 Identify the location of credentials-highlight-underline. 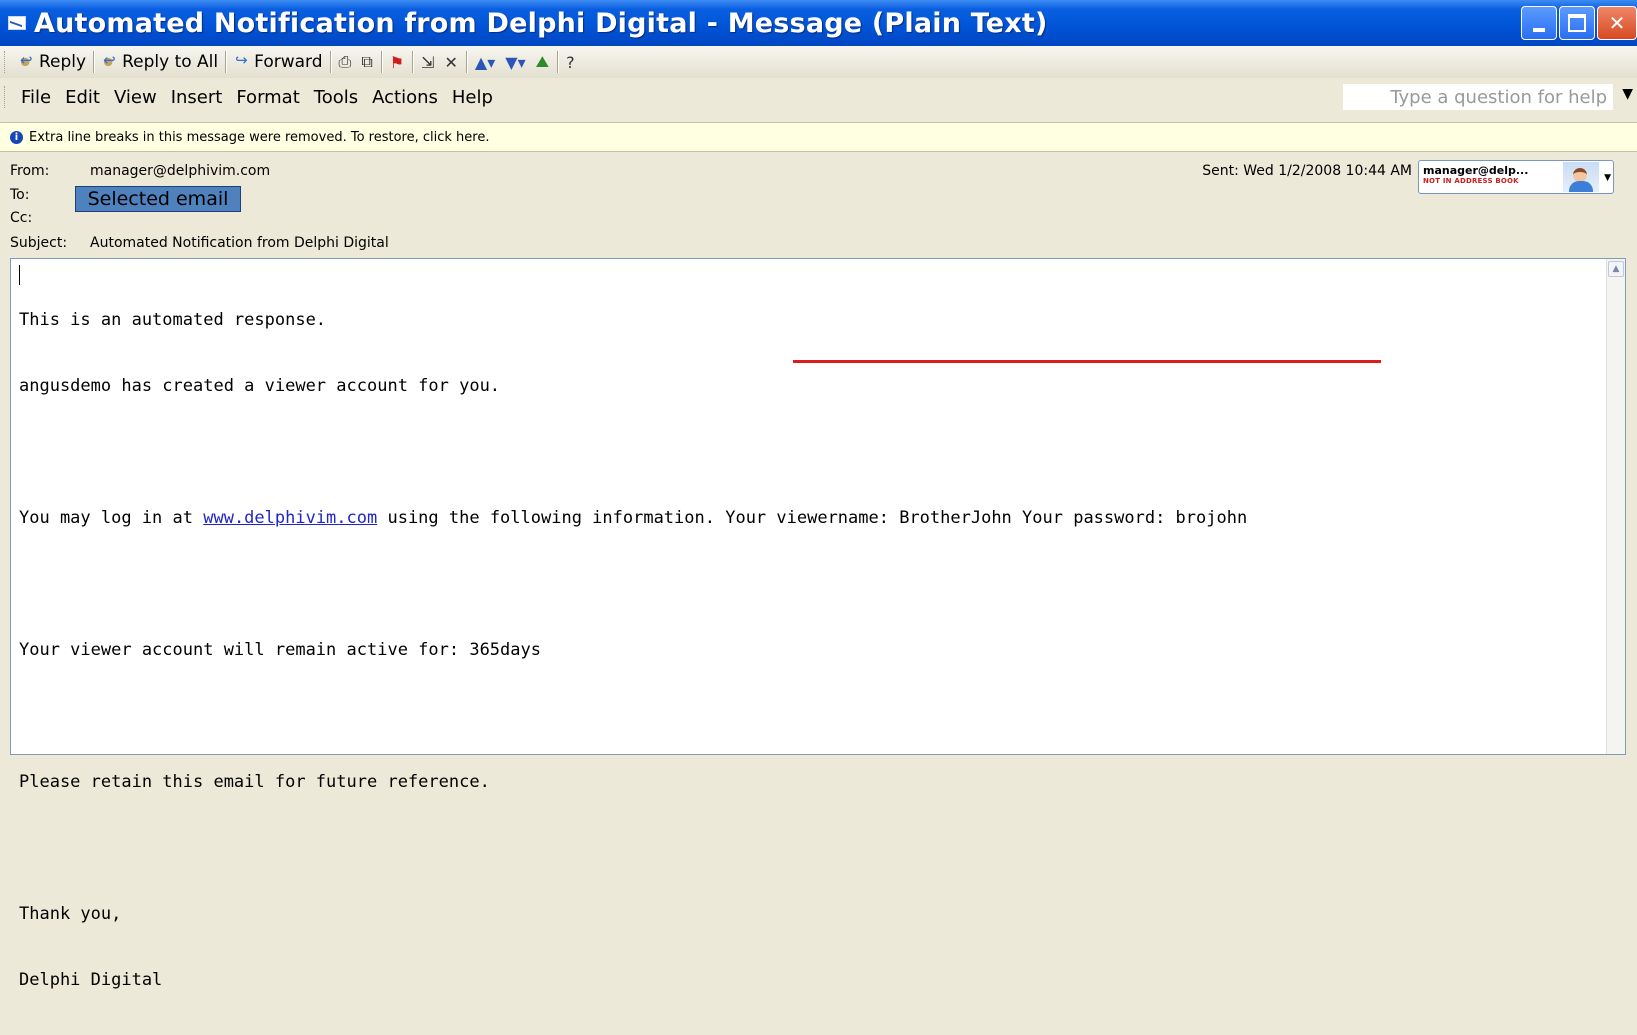
(1087, 361).